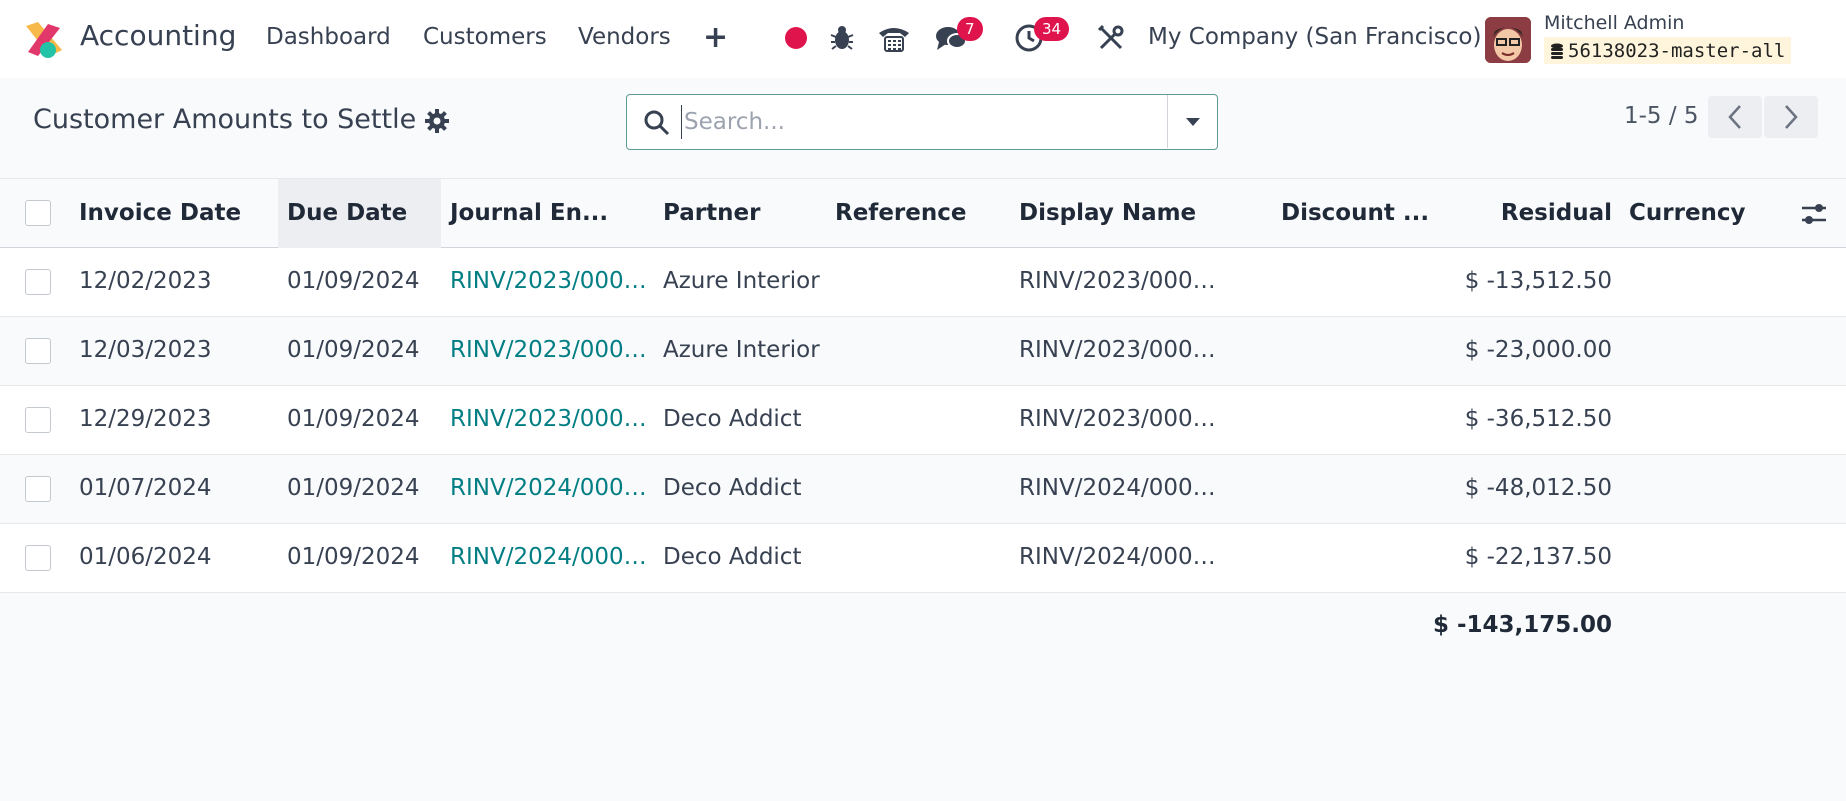  Describe the element at coordinates (1538, 557) in the screenshot. I see `cell-residual: $ -22,137.50` at that location.